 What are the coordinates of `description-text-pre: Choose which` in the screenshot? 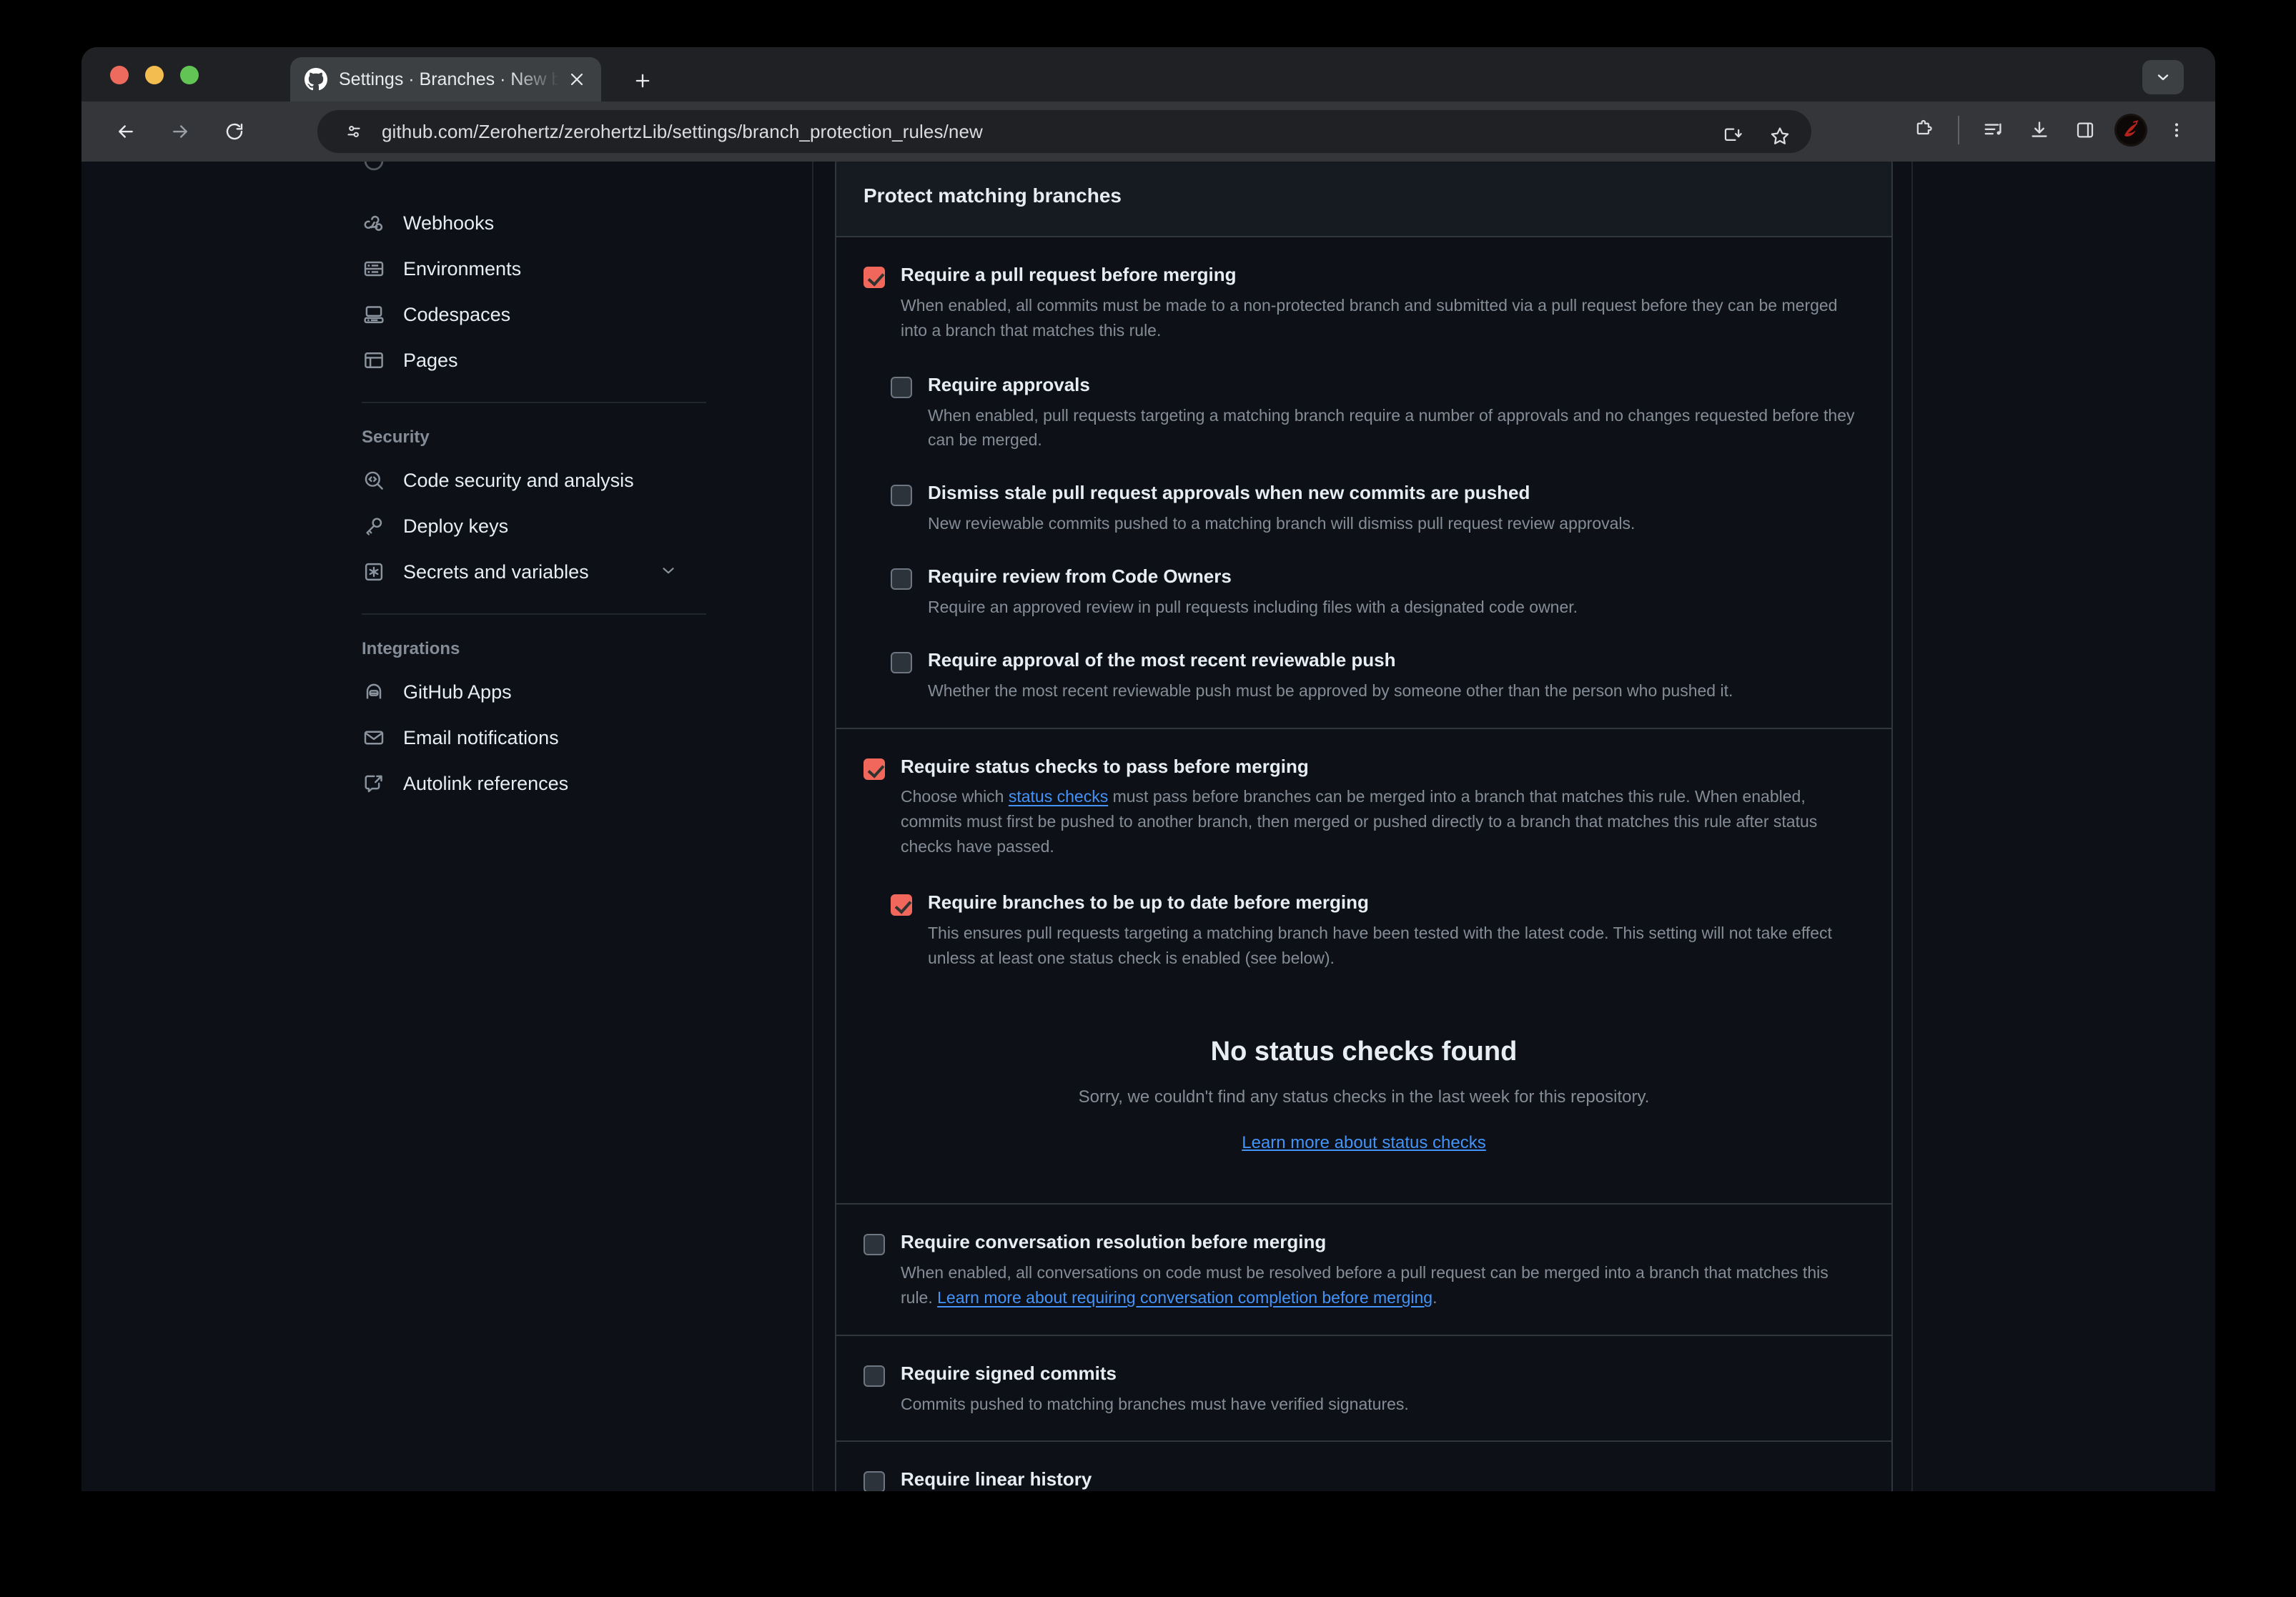 It's located at (955, 796).